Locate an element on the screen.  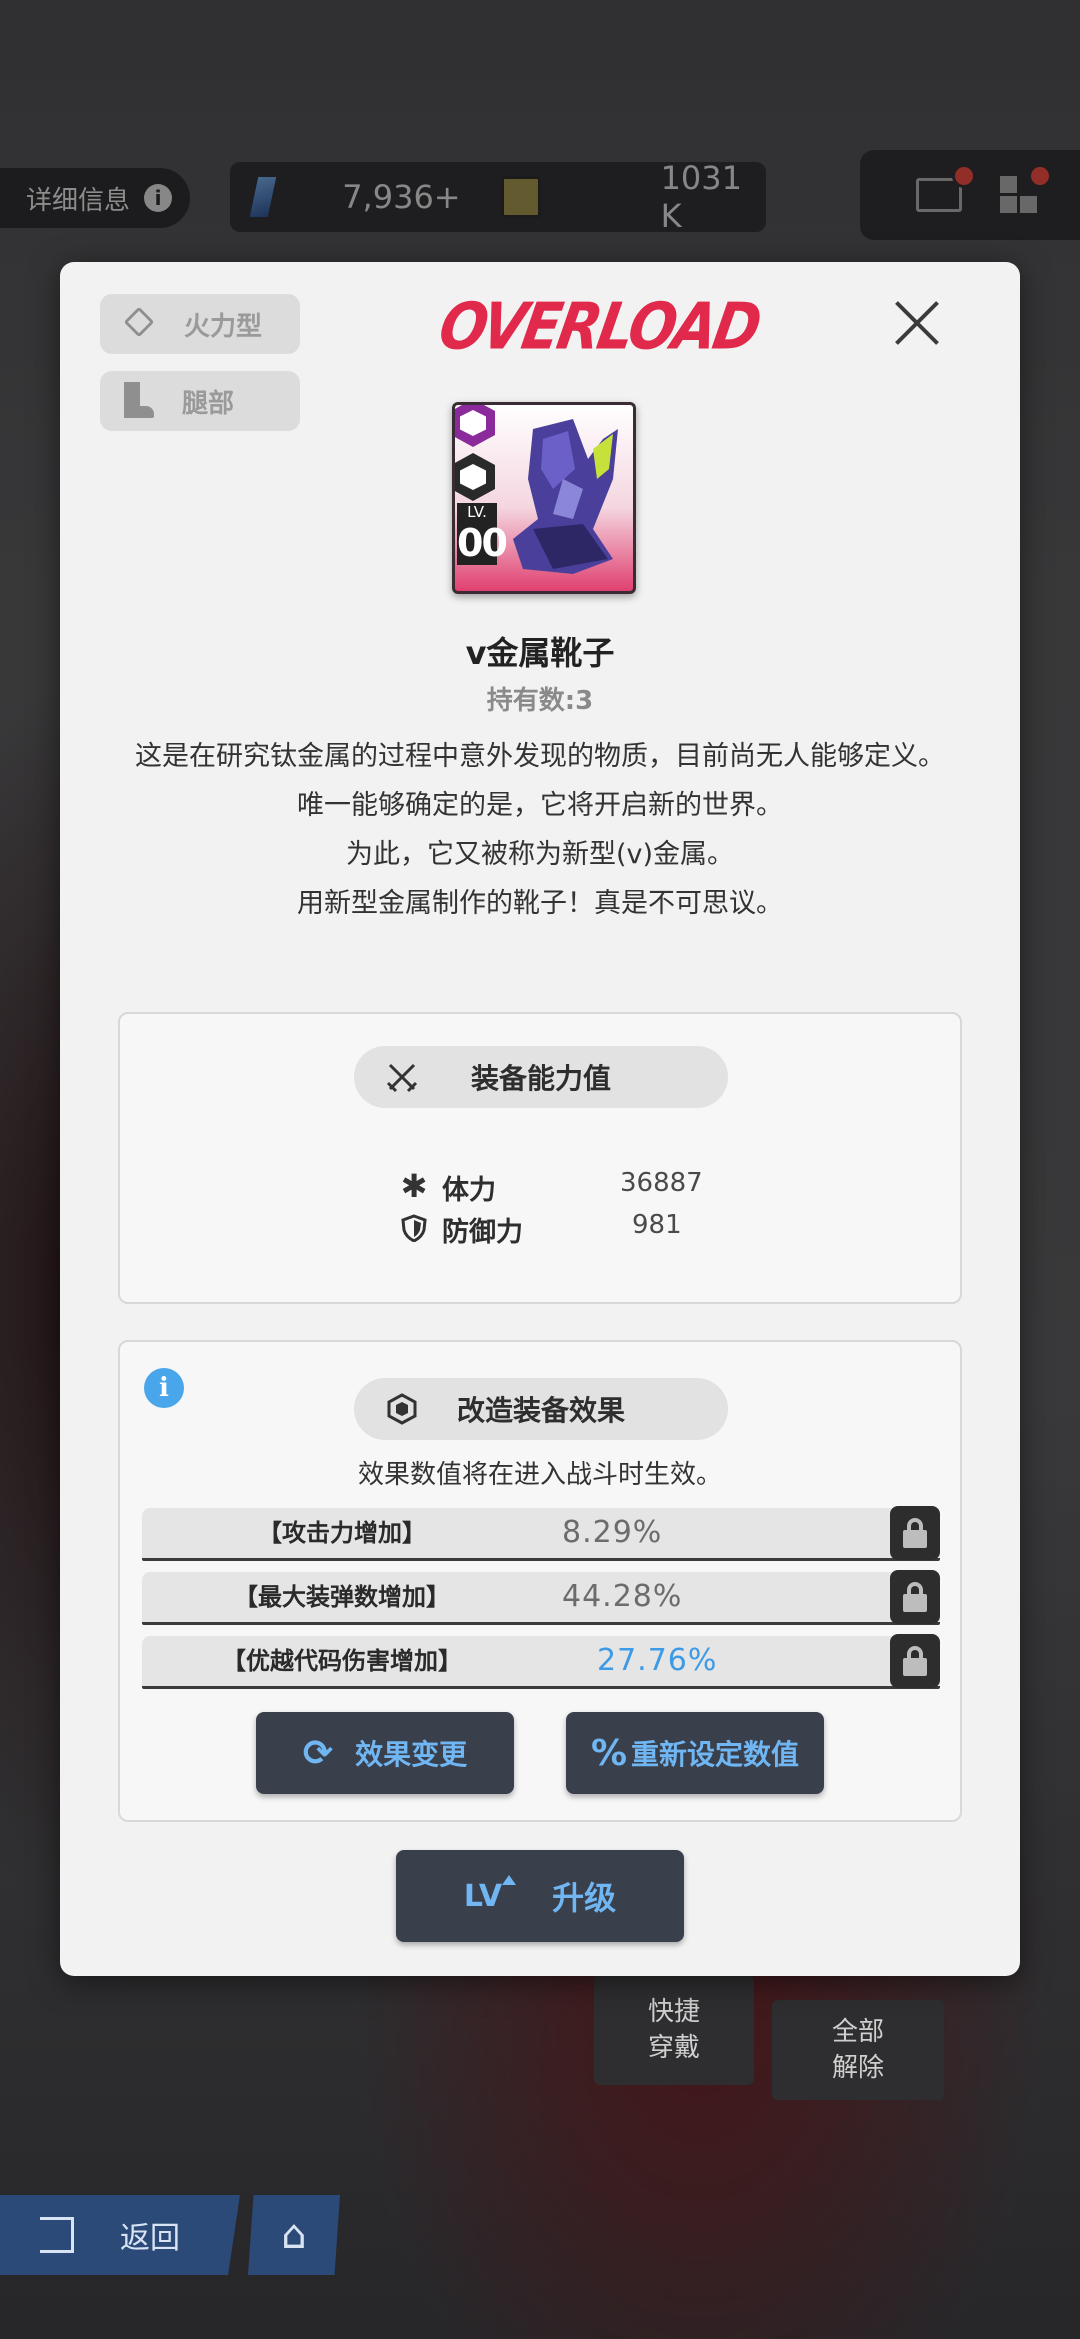
stats-panel: 装备能力值 ✱ 体力 36887 防御力 981 is located at coordinates (540, 1158).